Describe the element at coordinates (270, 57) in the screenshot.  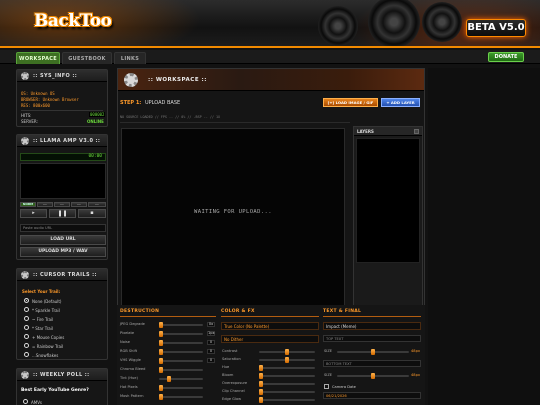
I see `nav-bar: WORKSPACE GUESTBOOK LINKS` at that location.